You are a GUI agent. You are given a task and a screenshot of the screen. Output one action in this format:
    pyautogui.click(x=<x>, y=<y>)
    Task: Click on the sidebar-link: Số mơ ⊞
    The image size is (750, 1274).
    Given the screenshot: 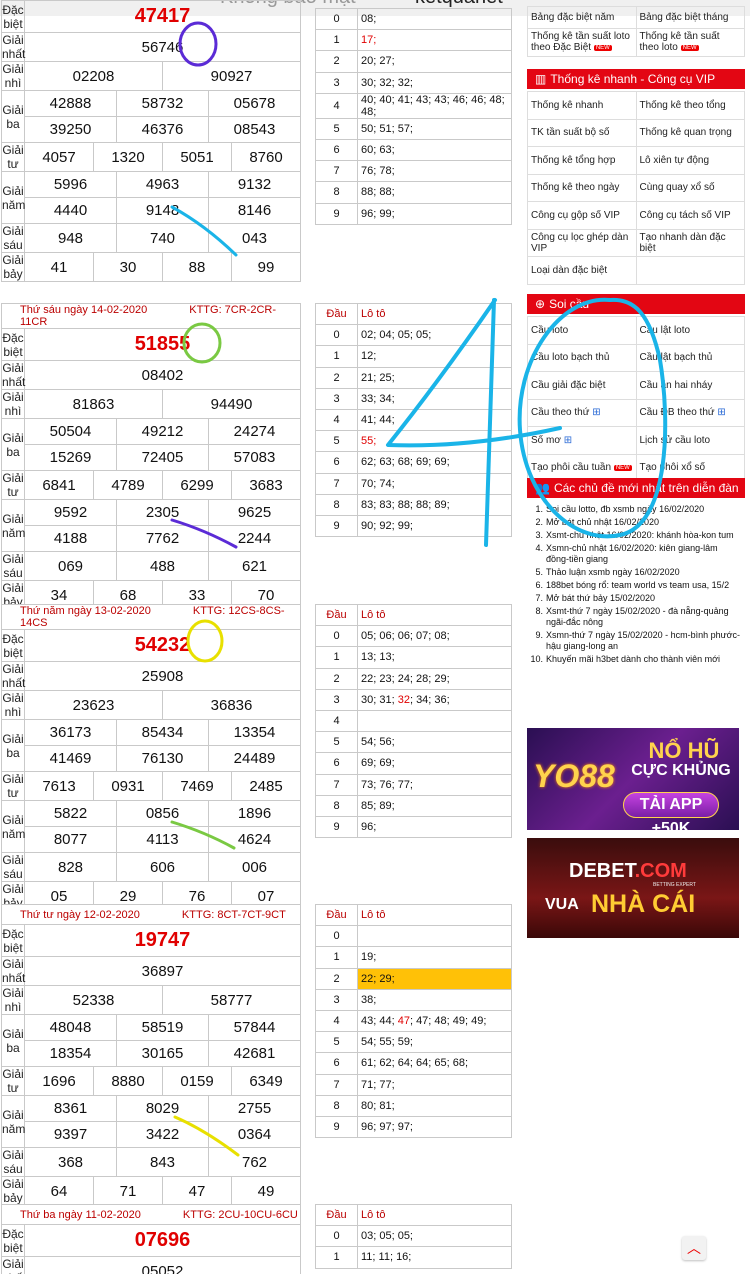 What is the action you would take?
    pyautogui.click(x=582, y=440)
    